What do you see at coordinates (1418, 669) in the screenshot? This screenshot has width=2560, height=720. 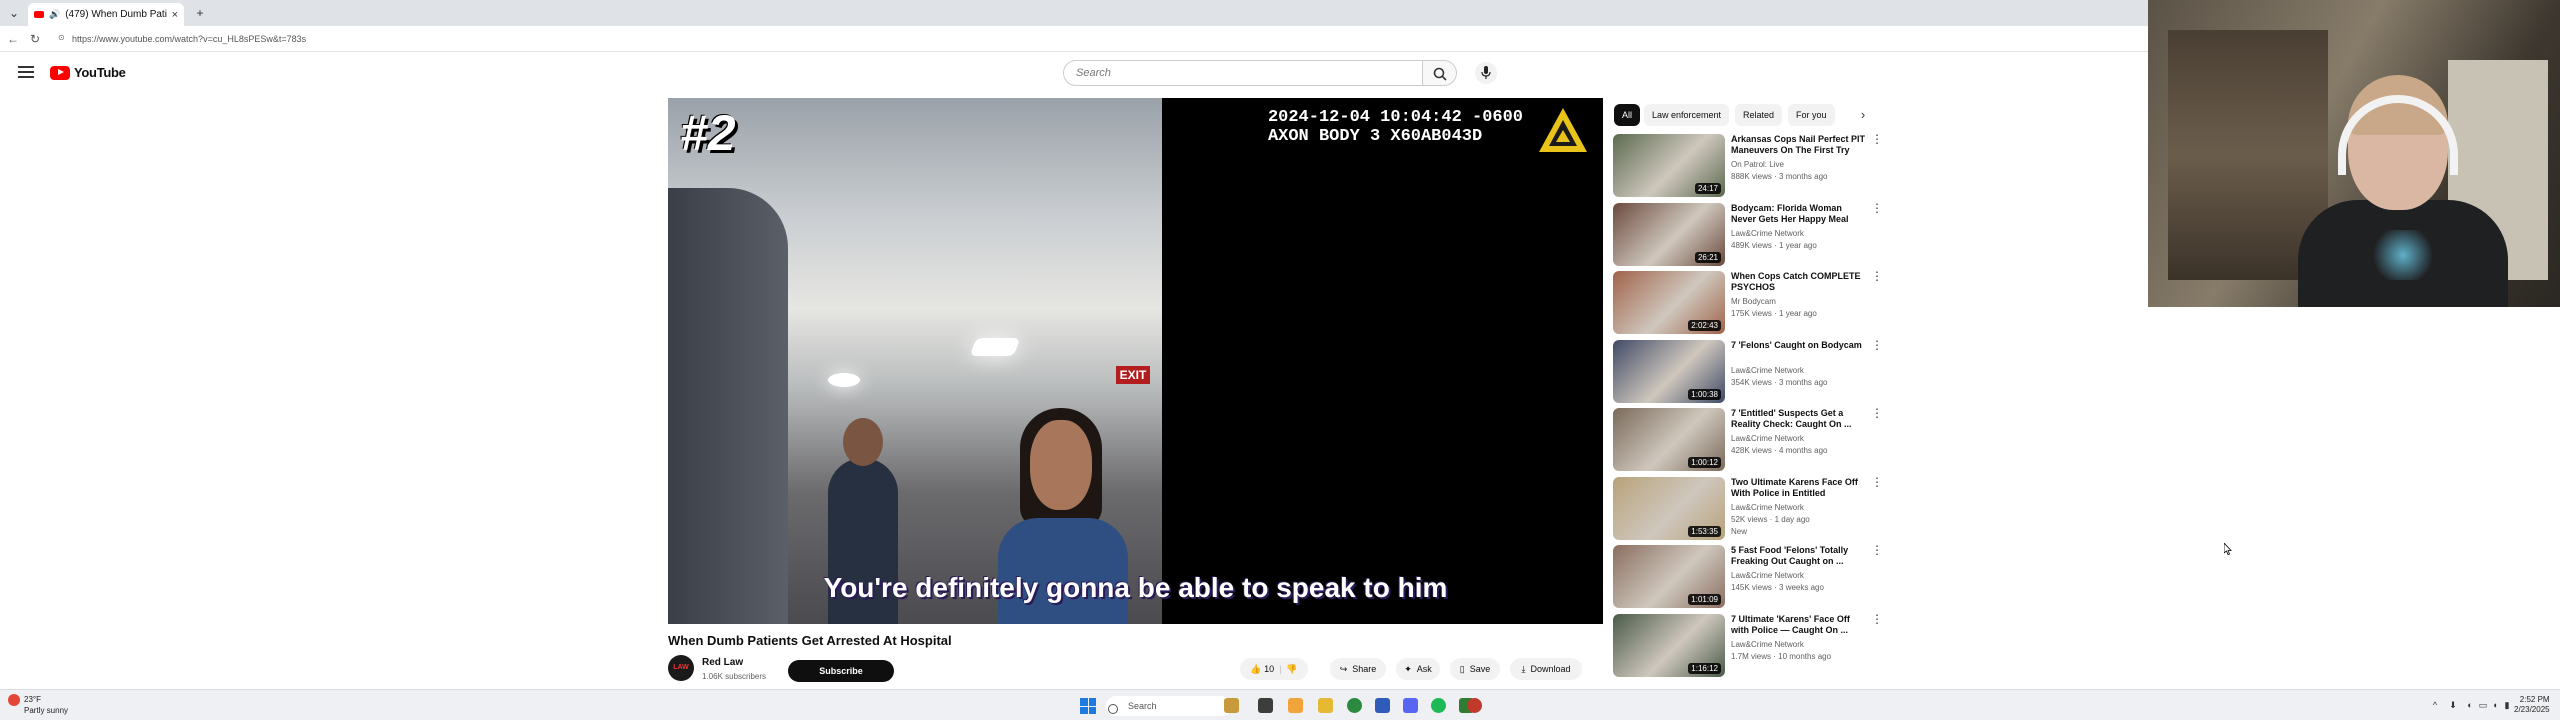 I see `ask-button: ✦ Ask` at bounding box center [1418, 669].